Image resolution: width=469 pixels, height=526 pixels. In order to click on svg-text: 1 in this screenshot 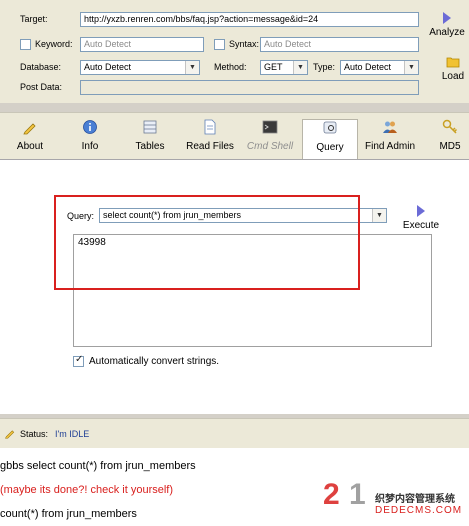, I will do `click(357, 494)`.